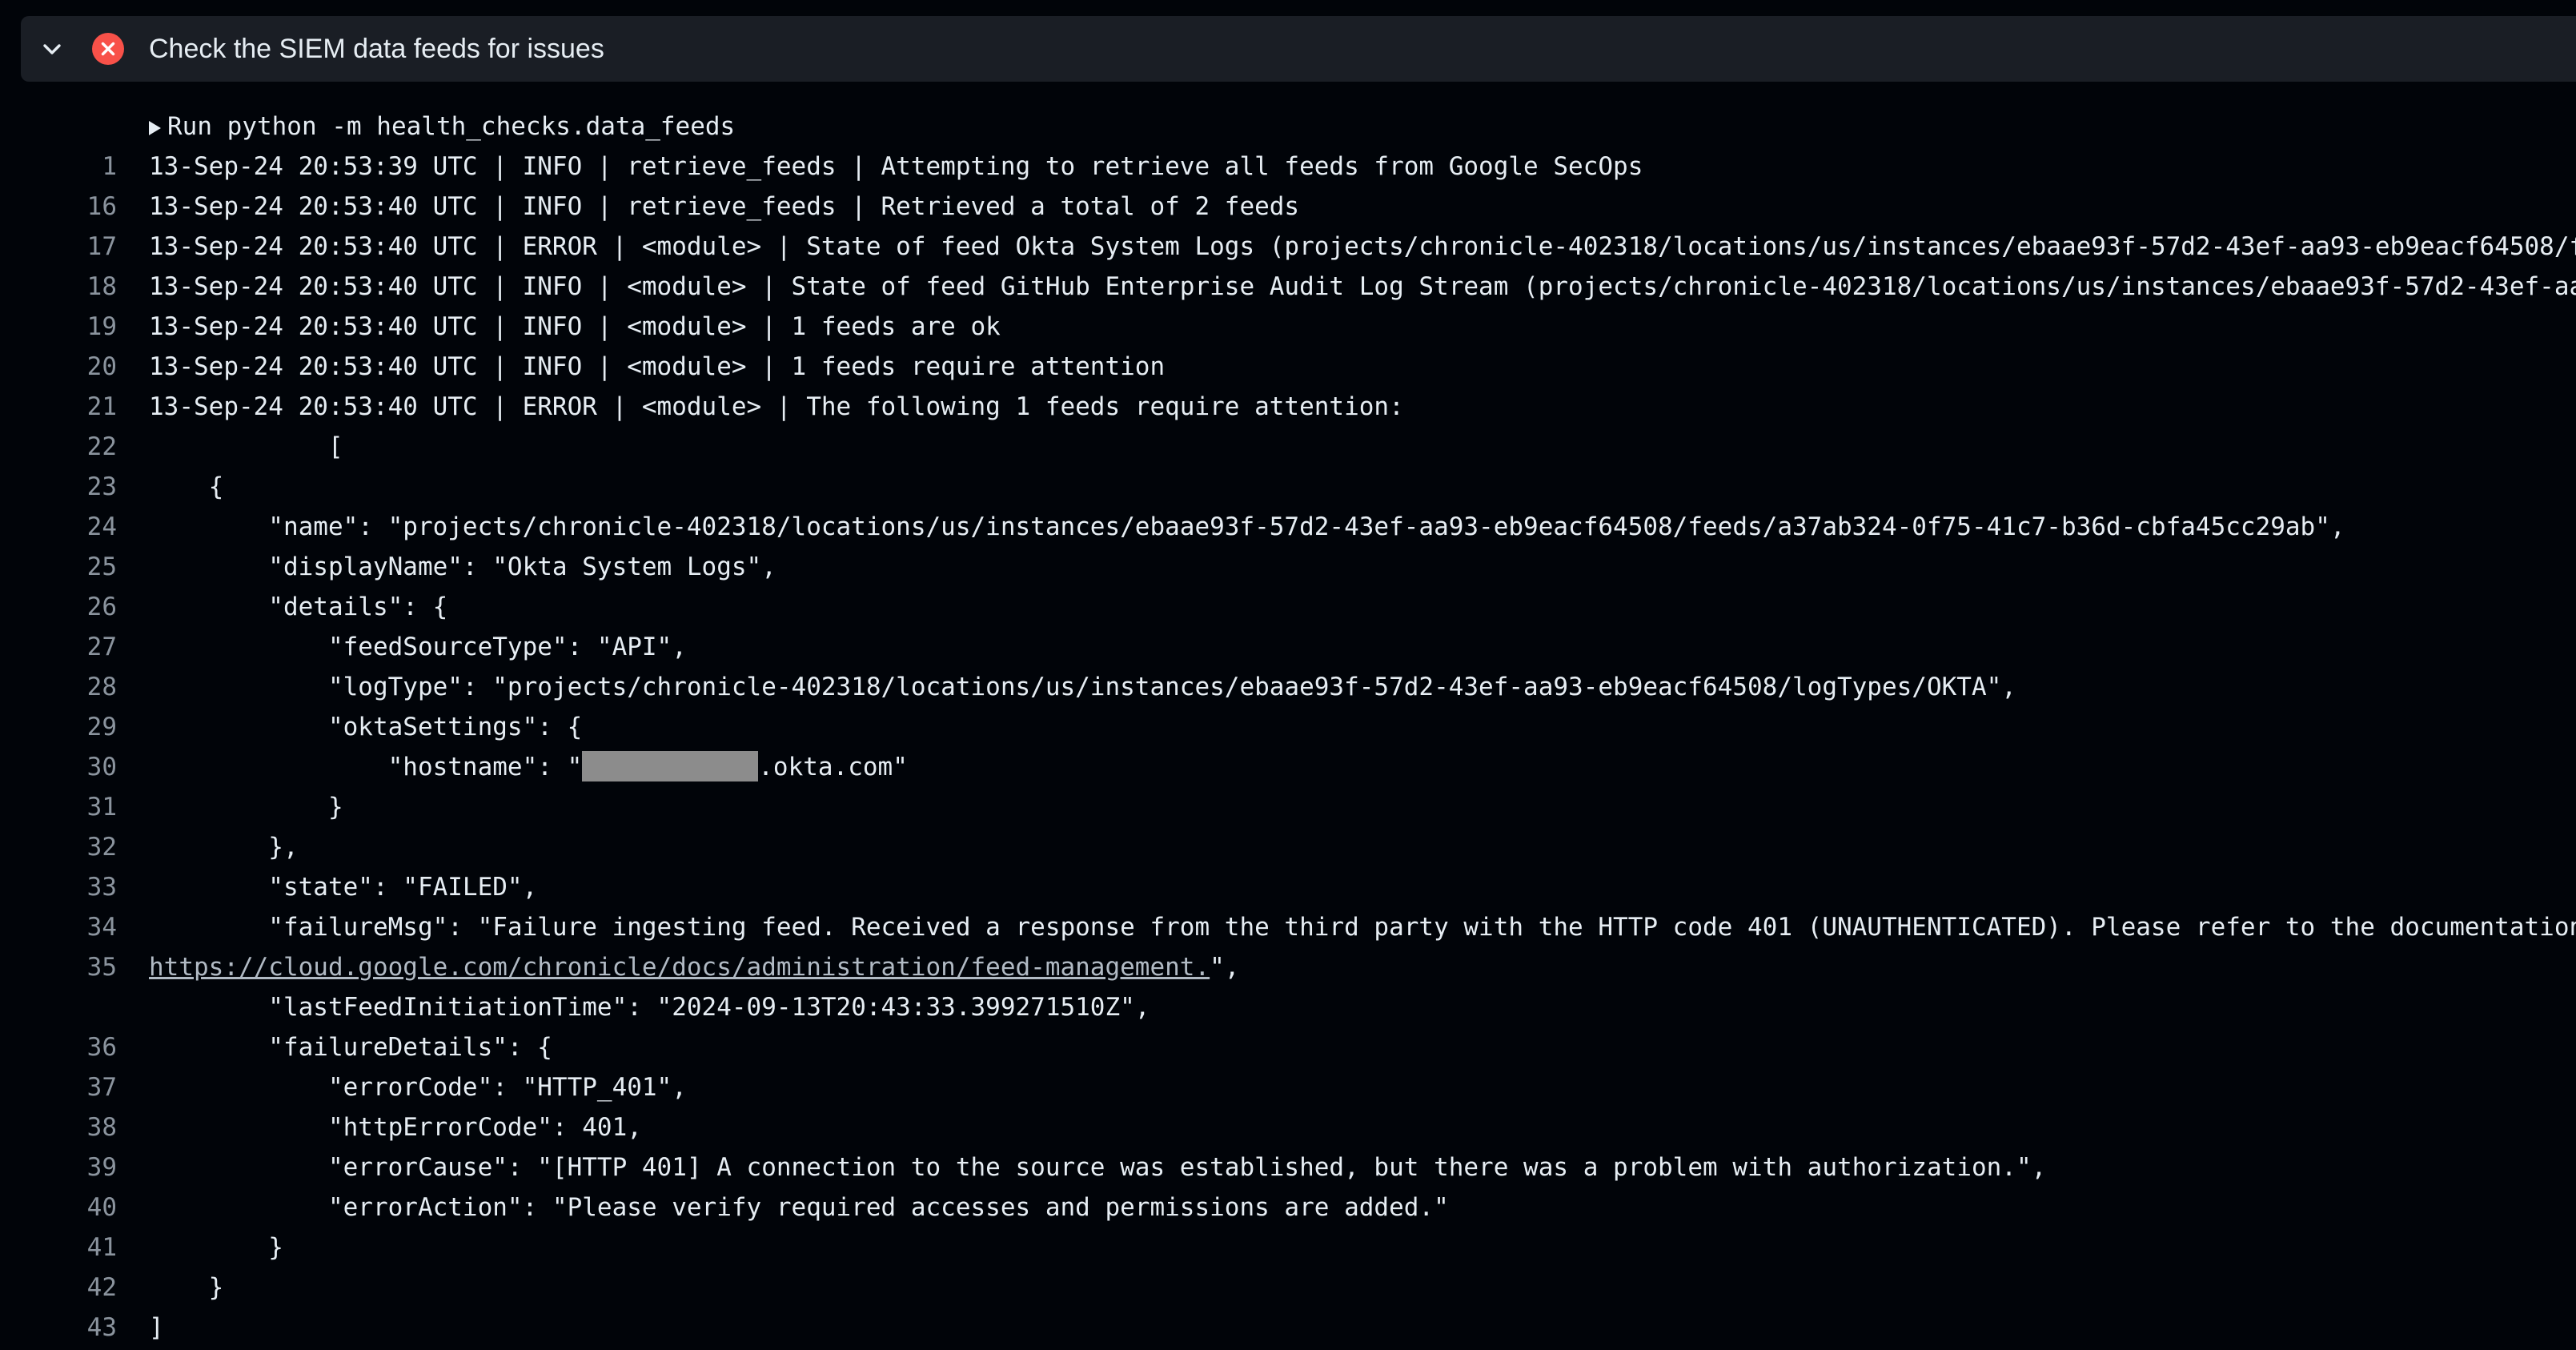 This screenshot has width=2576, height=1350. What do you see at coordinates (366, 767) in the screenshot?
I see `hostname-prefix: "hostname": "` at bounding box center [366, 767].